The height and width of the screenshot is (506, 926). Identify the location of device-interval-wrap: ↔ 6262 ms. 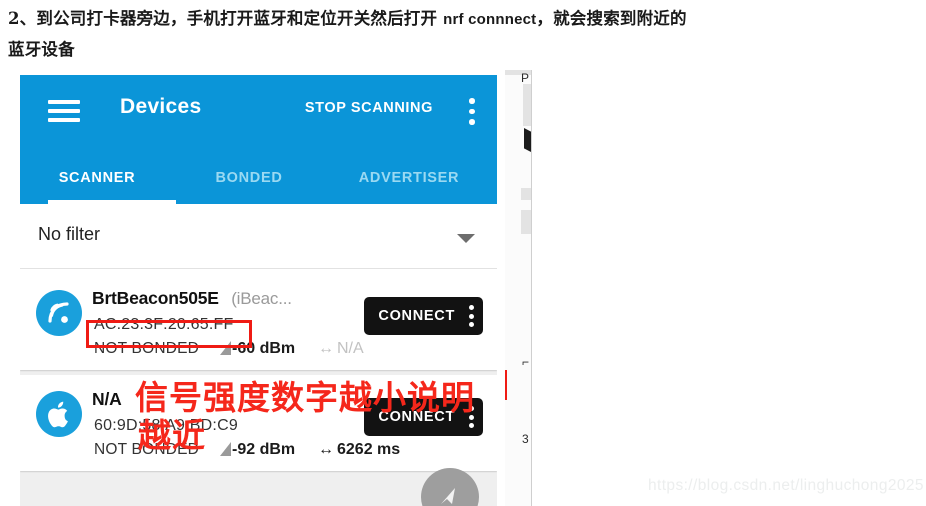
(359, 450).